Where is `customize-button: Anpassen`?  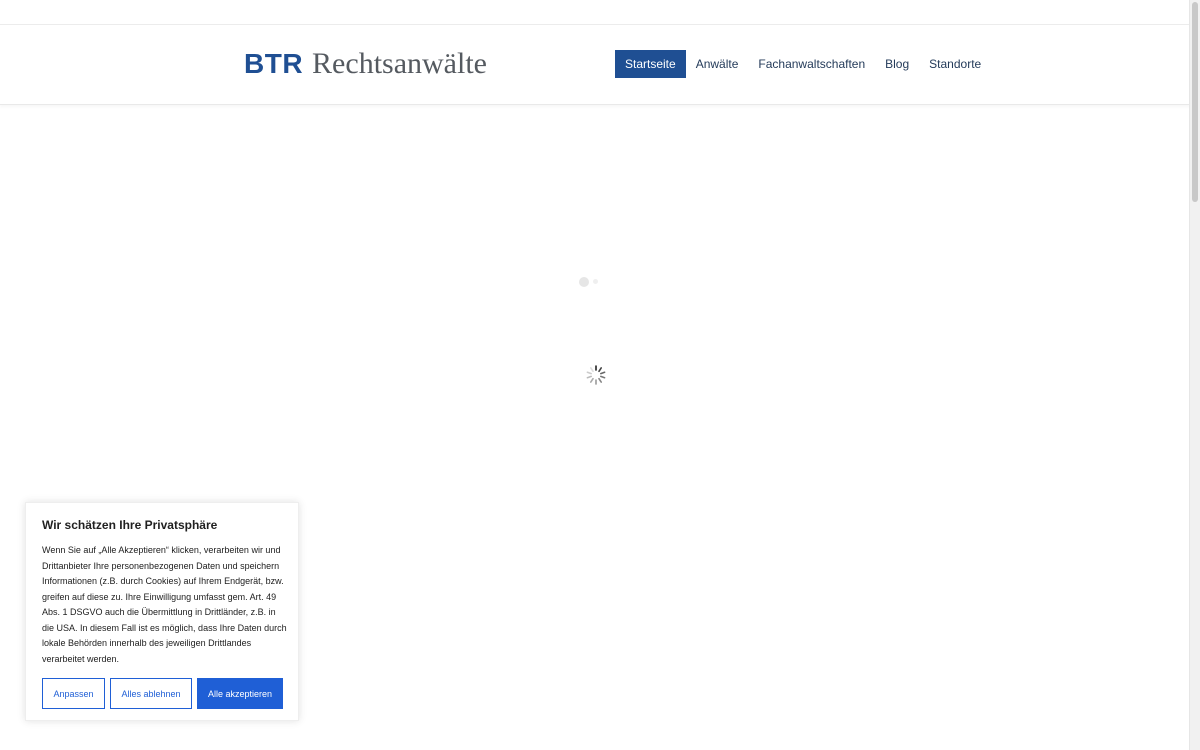
customize-button: Anpassen is located at coordinates (73, 693).